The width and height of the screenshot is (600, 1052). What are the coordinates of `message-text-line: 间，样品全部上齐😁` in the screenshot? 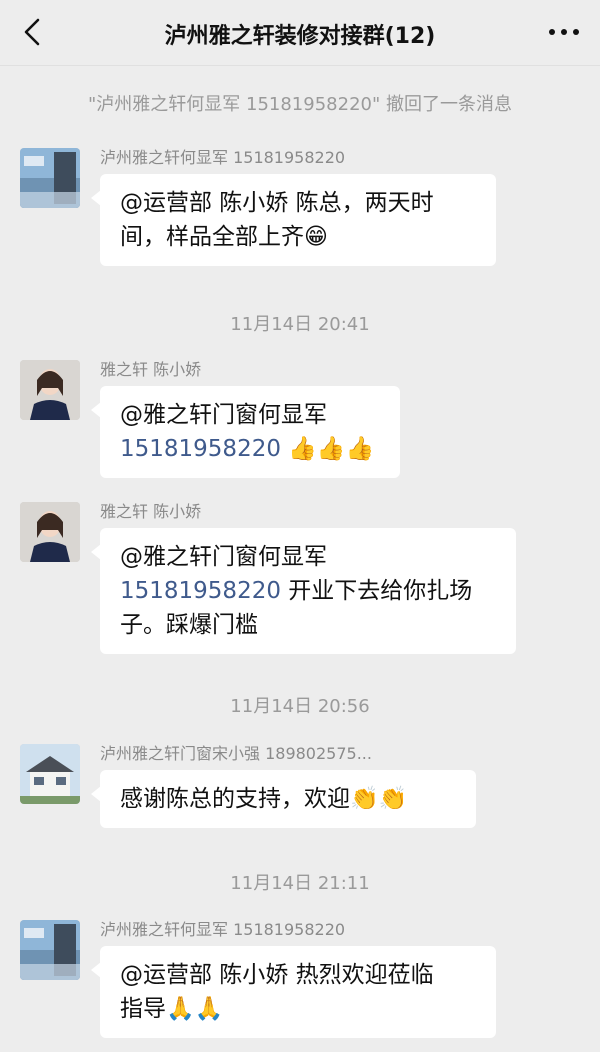 It's located at (298, 237).